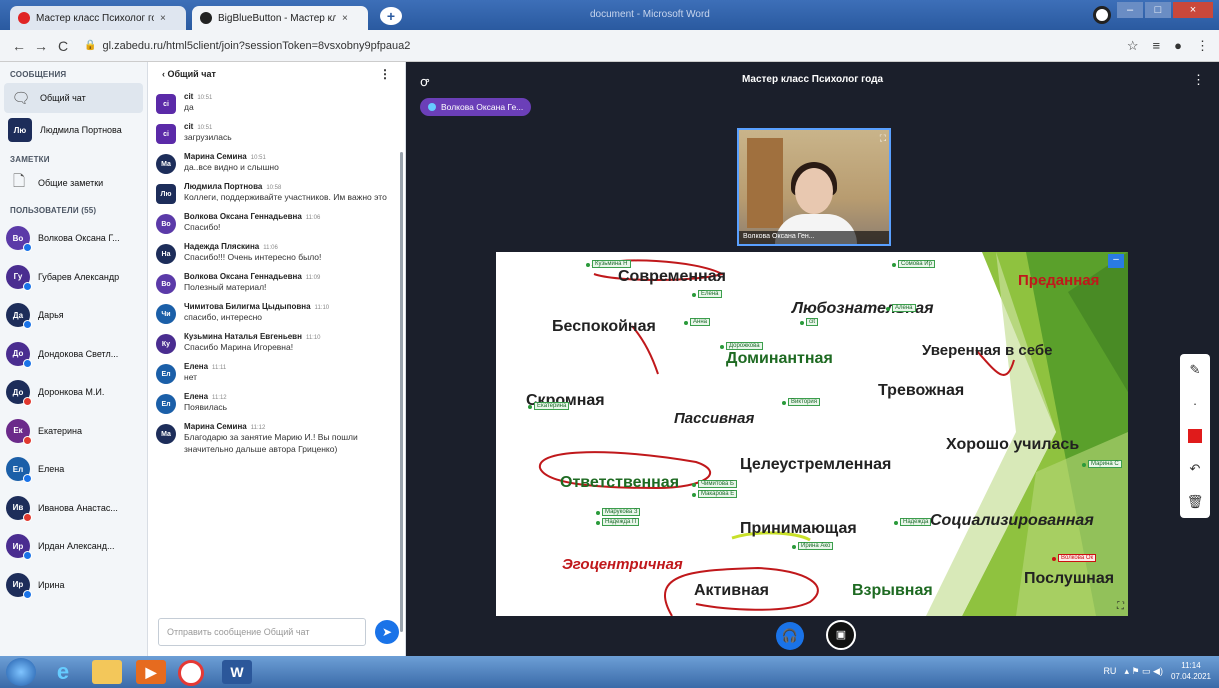 The height and width of the screenshot is (688, 1219). I want to click on sidebar-item-shared-notes: 🗋 Общие заметки, so click(73, 183).